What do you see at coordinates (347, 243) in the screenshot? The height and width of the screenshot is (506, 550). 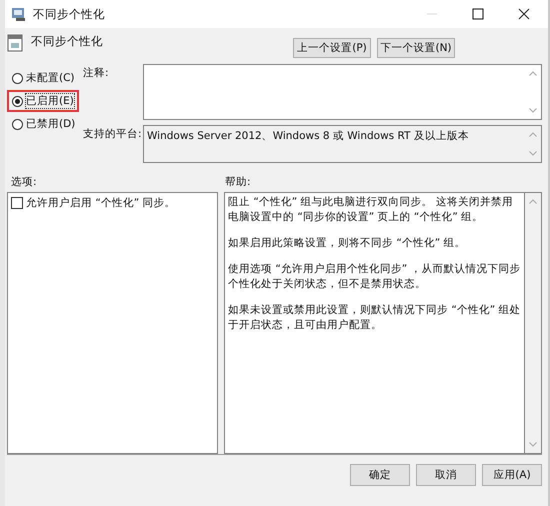 I see `help-paragraph: 如果启用此策略设置，则将不同步 “个性化” 组。` at bounding box center [347, 243].